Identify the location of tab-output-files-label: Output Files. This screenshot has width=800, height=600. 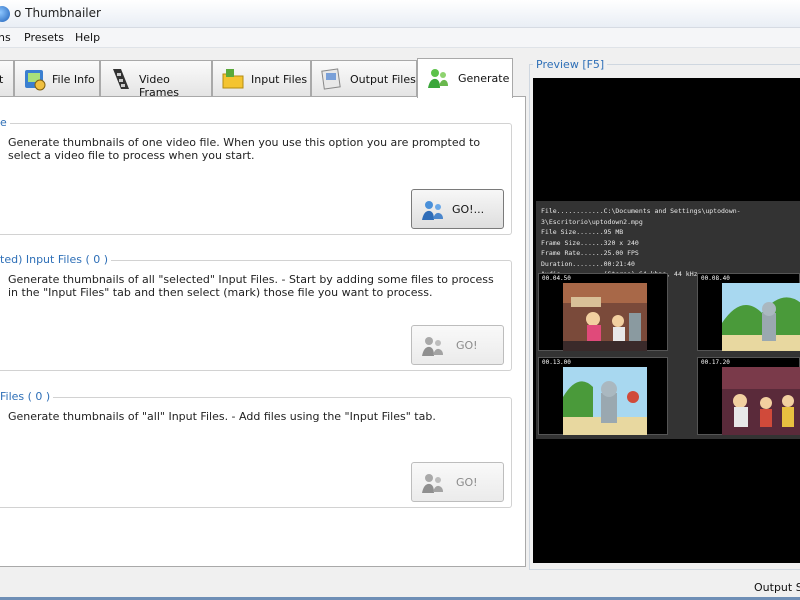
(383, 79).